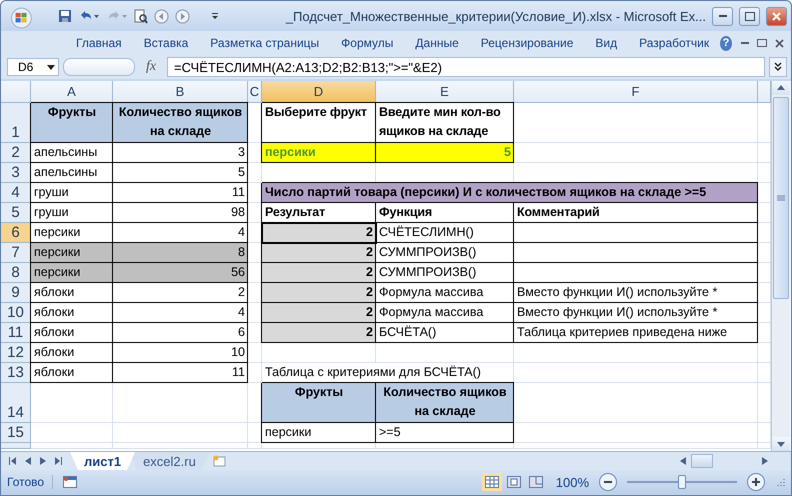 Image resolution: width=792 pixels, height=496 pixels. What do you see at coordinates (16, 313) in the screenshot?
I see `row-header: 10` at bounding box center [16, 313].